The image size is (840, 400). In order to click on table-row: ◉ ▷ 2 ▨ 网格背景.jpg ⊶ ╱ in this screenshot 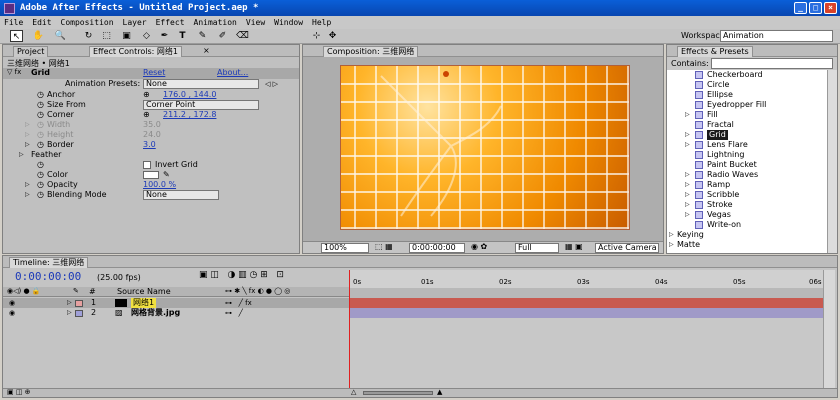, I will do `click(176, 313)`.